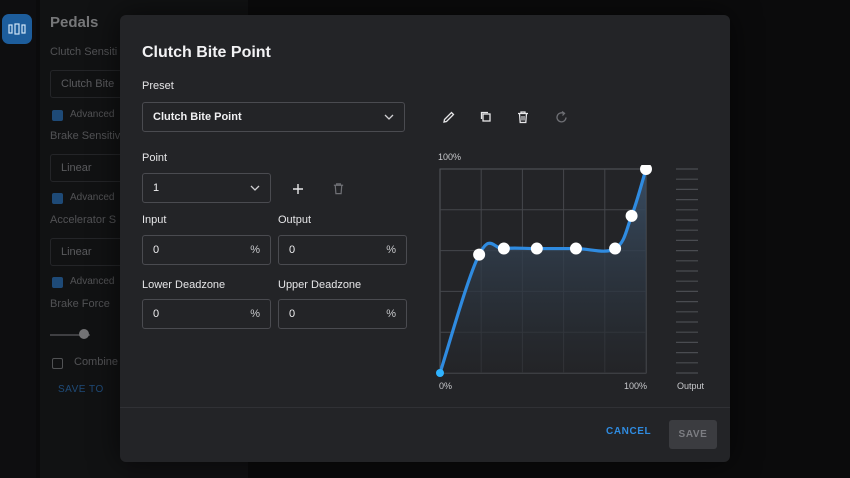 The height and width of the screenshot is (478, 850). Describe the element at coordinates (80, 304) in the screenshot. I see `brake-force-label: Brake Force` at that location.